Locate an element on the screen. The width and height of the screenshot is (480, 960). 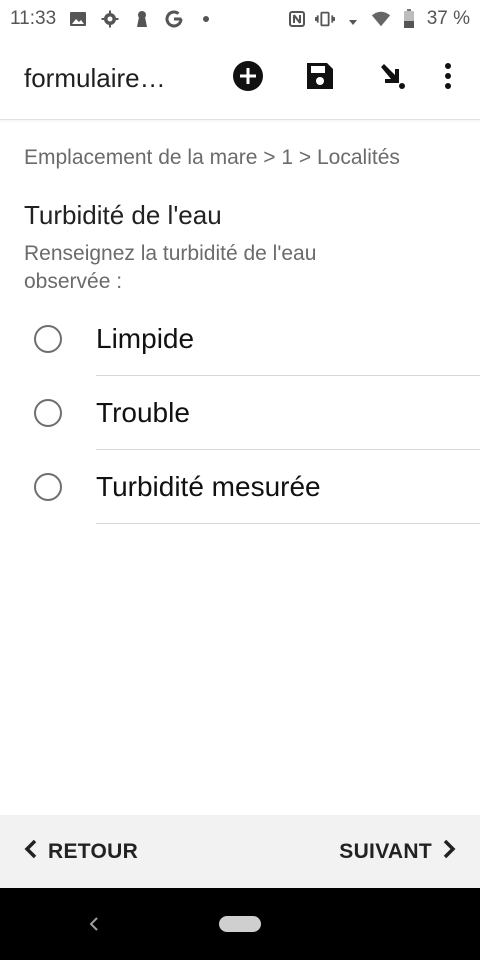
send-arrow-icon is located at coordinates (392, 78).